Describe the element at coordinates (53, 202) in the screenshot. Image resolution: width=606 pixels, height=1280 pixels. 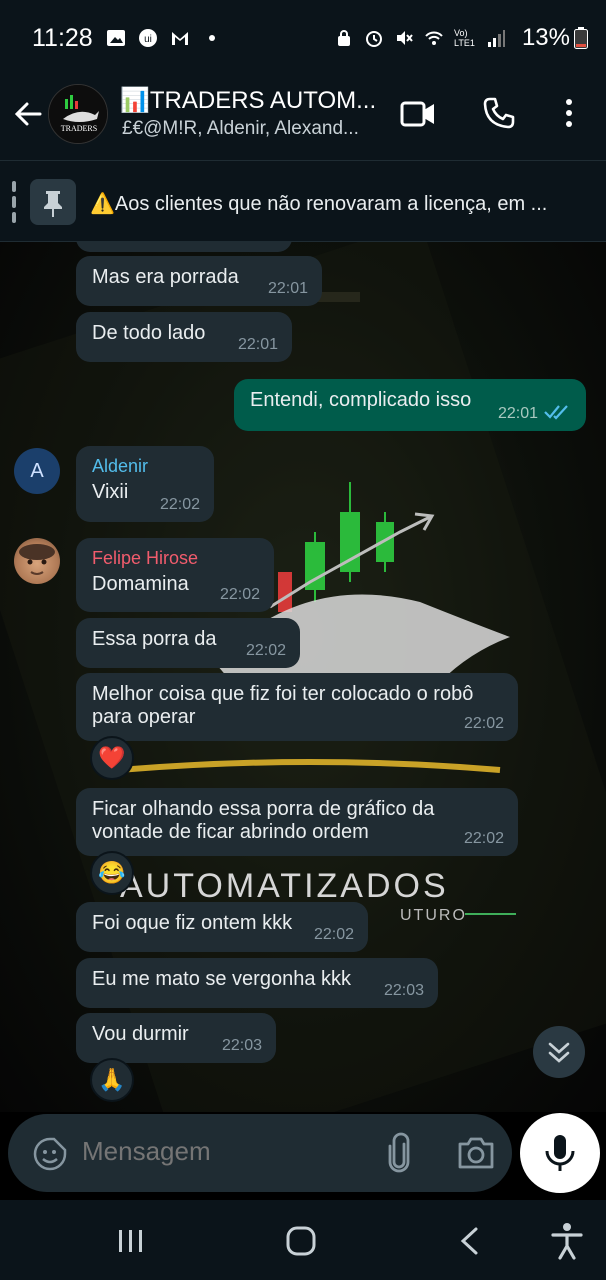
I see `pin-icon` at that location.